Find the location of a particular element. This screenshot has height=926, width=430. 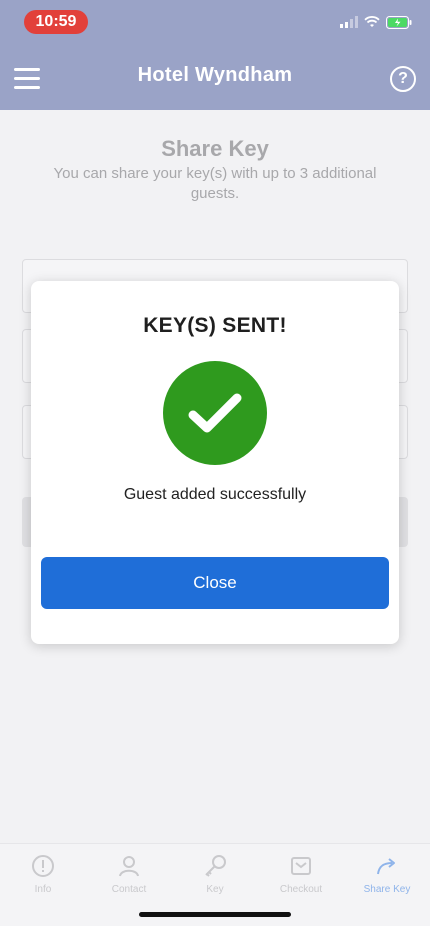

tab-info: Info is located at coordinates (43, 885).